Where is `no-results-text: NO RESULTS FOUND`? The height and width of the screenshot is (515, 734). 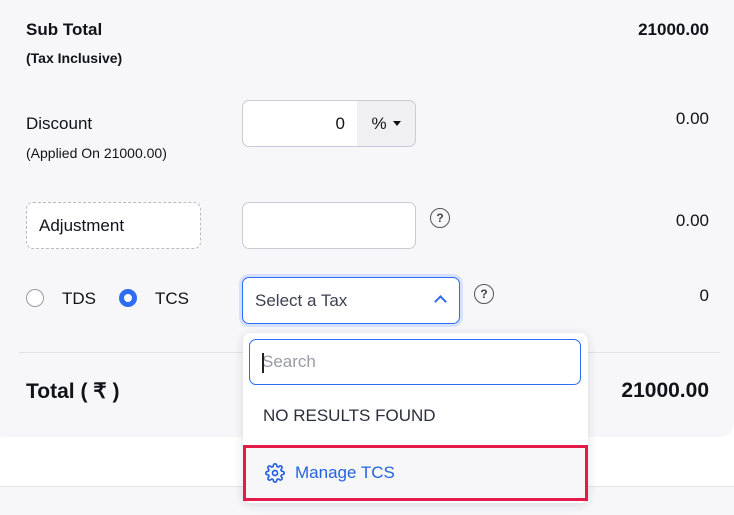 no-results-text: NO RESULTS FOUND is located at coordinates (349, 415).